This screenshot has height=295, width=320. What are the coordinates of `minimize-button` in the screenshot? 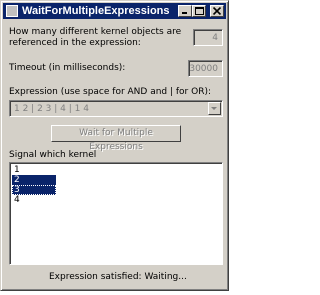 It's located at (185, 11).